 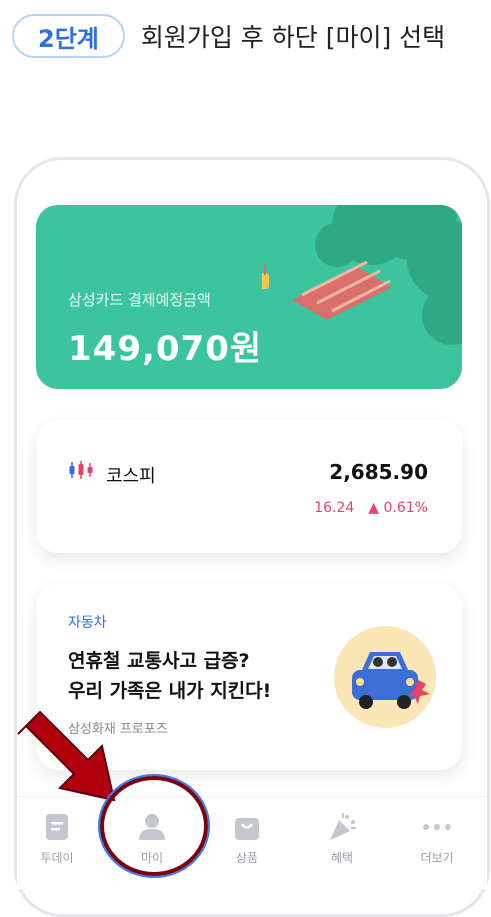 I want to click on shopping-bag-icon, so click(x=247, y=829).